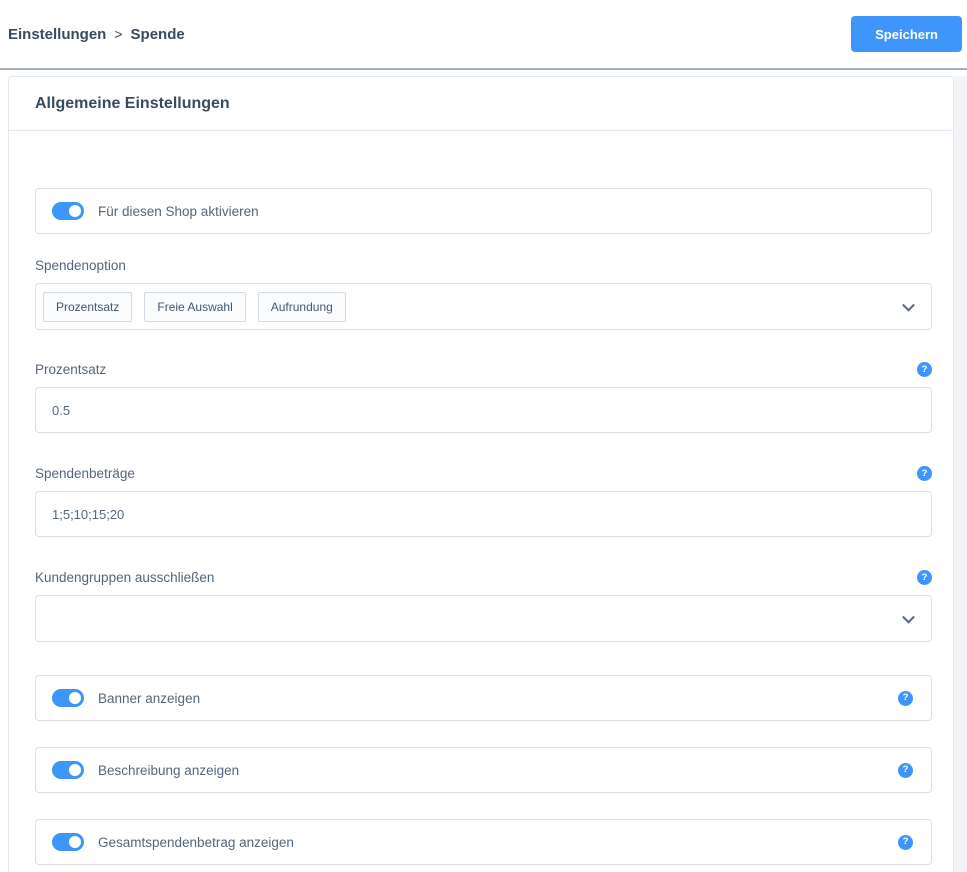  Describe the element at coordinates (125, 577) in the screenshot. I see `field-label: Kundengruppen ausschließen` at that location.